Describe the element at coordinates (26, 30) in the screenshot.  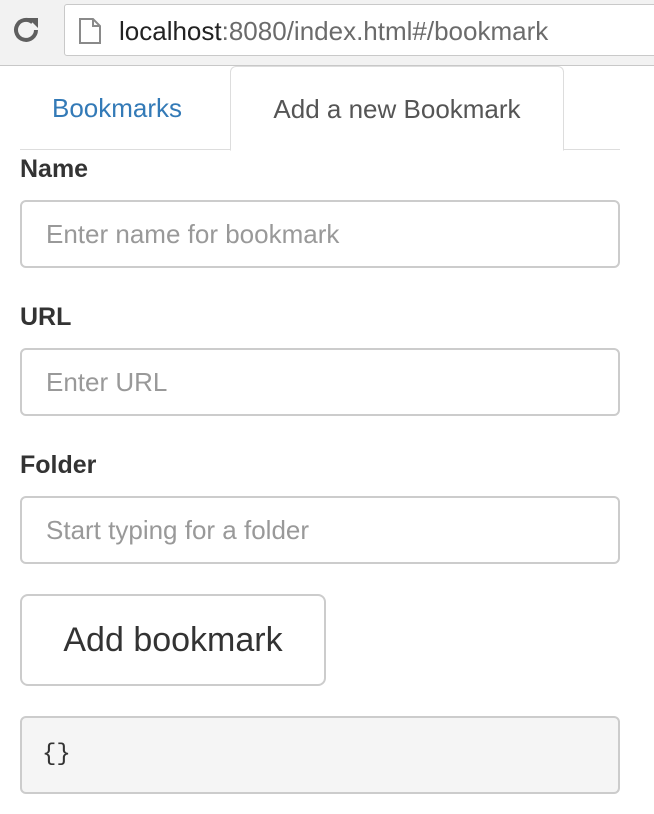
I see `reload-icon` at that location.